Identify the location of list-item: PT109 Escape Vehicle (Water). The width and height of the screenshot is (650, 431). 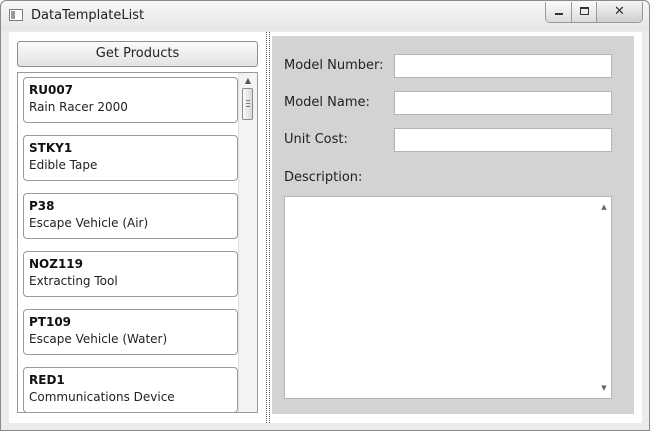
(130, 332).